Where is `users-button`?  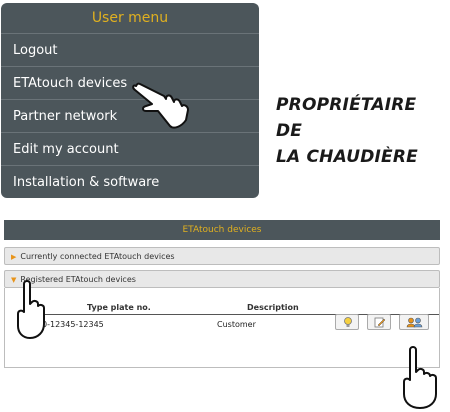 users-button is located at coordinates (414, 322).